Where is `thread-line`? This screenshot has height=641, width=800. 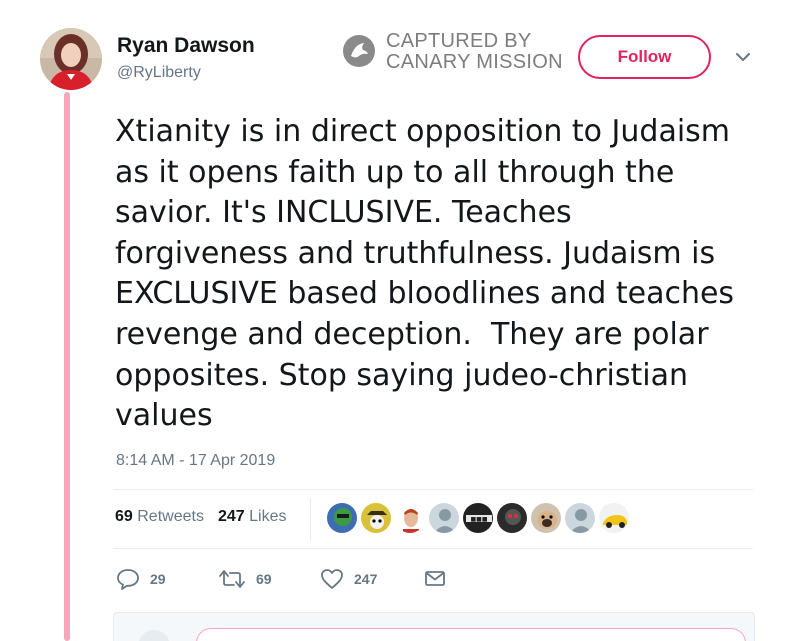 thread-line is located at coordinates (67, 366).